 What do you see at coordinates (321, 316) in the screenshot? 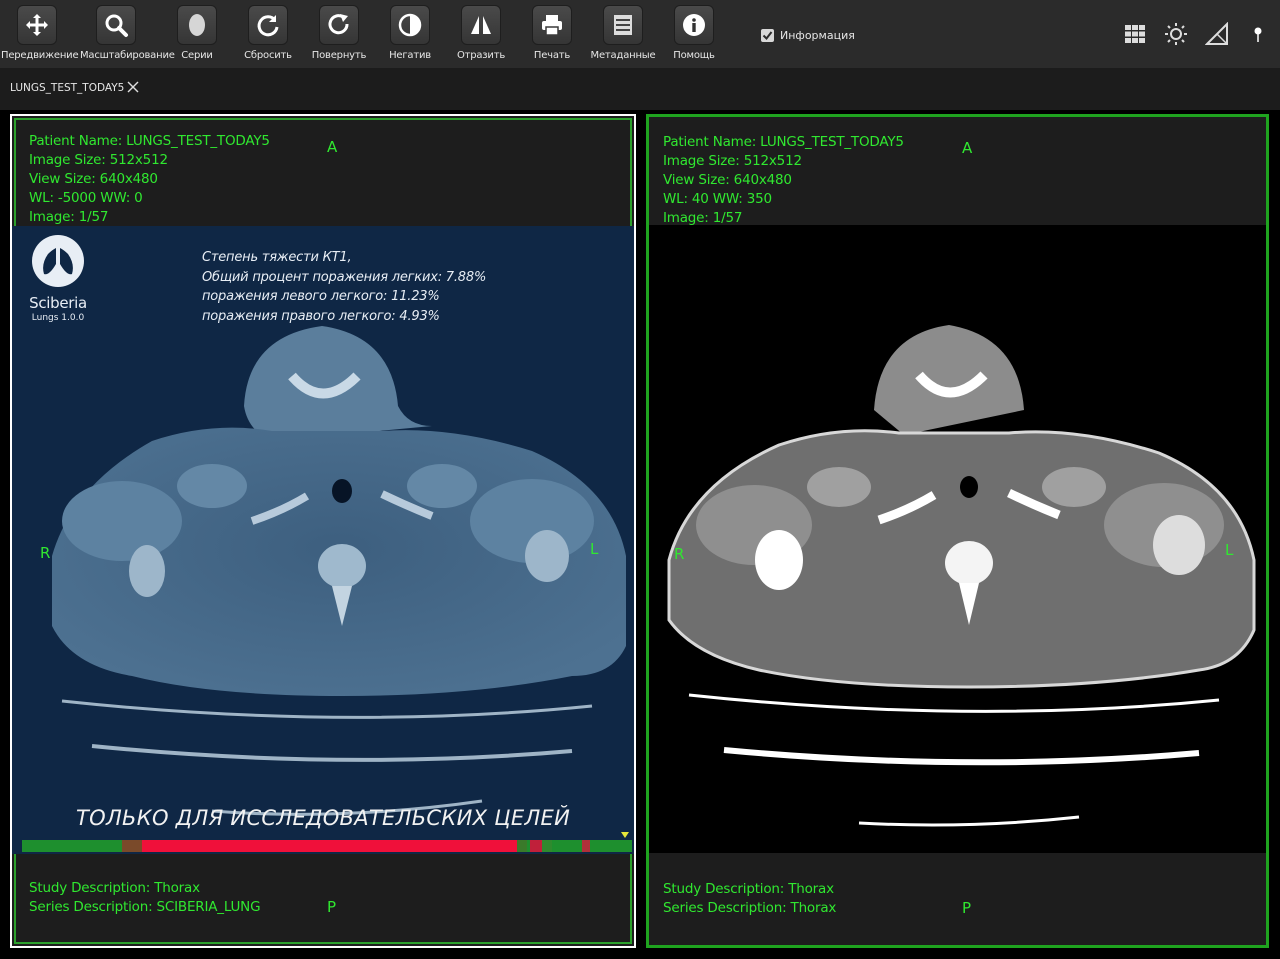
I see `right-lung-damage-text: поражения правого легкого: 4.93%` at bounding box center [321, 316].